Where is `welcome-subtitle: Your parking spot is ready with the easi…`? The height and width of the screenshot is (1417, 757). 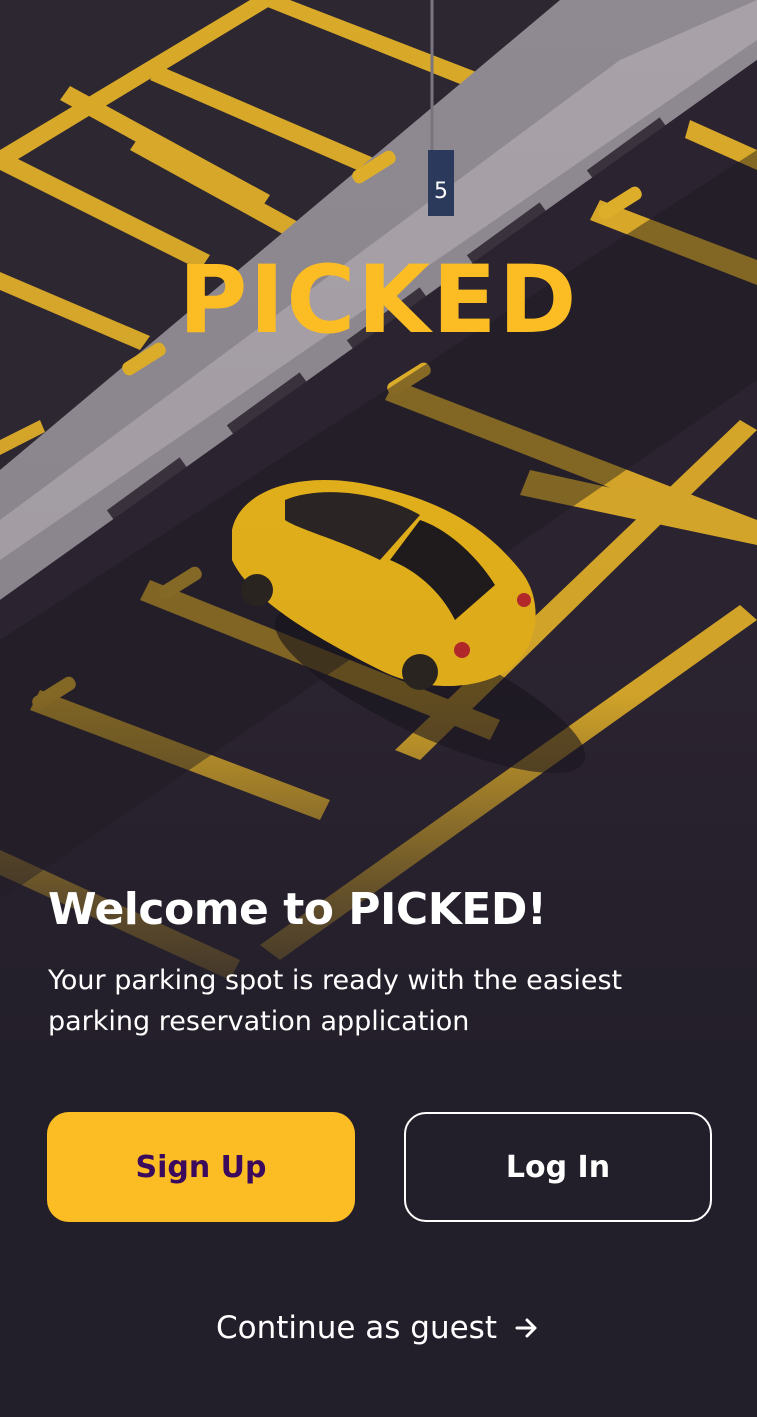
welcome-subtitle: Your parking spot is ready with the easi… is located at coordinates (335, 1001).